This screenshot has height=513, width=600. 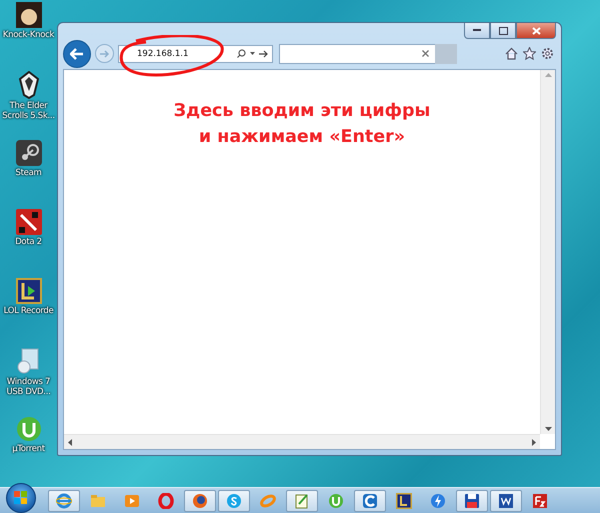 I want to click on dota-icon, so click(x=29, y=222).